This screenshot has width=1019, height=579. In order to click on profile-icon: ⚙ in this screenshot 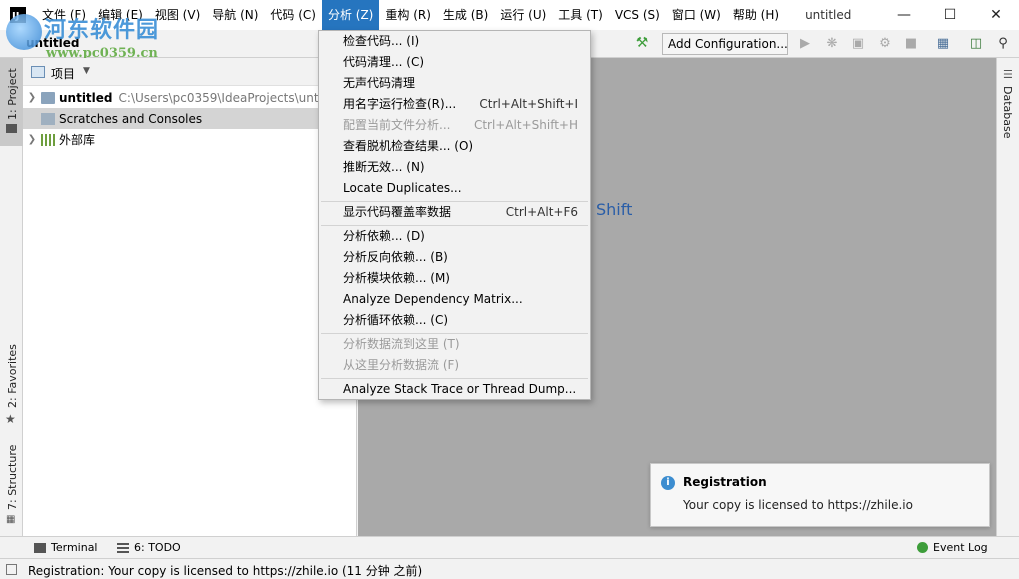, I will do `click(885, 44)`.